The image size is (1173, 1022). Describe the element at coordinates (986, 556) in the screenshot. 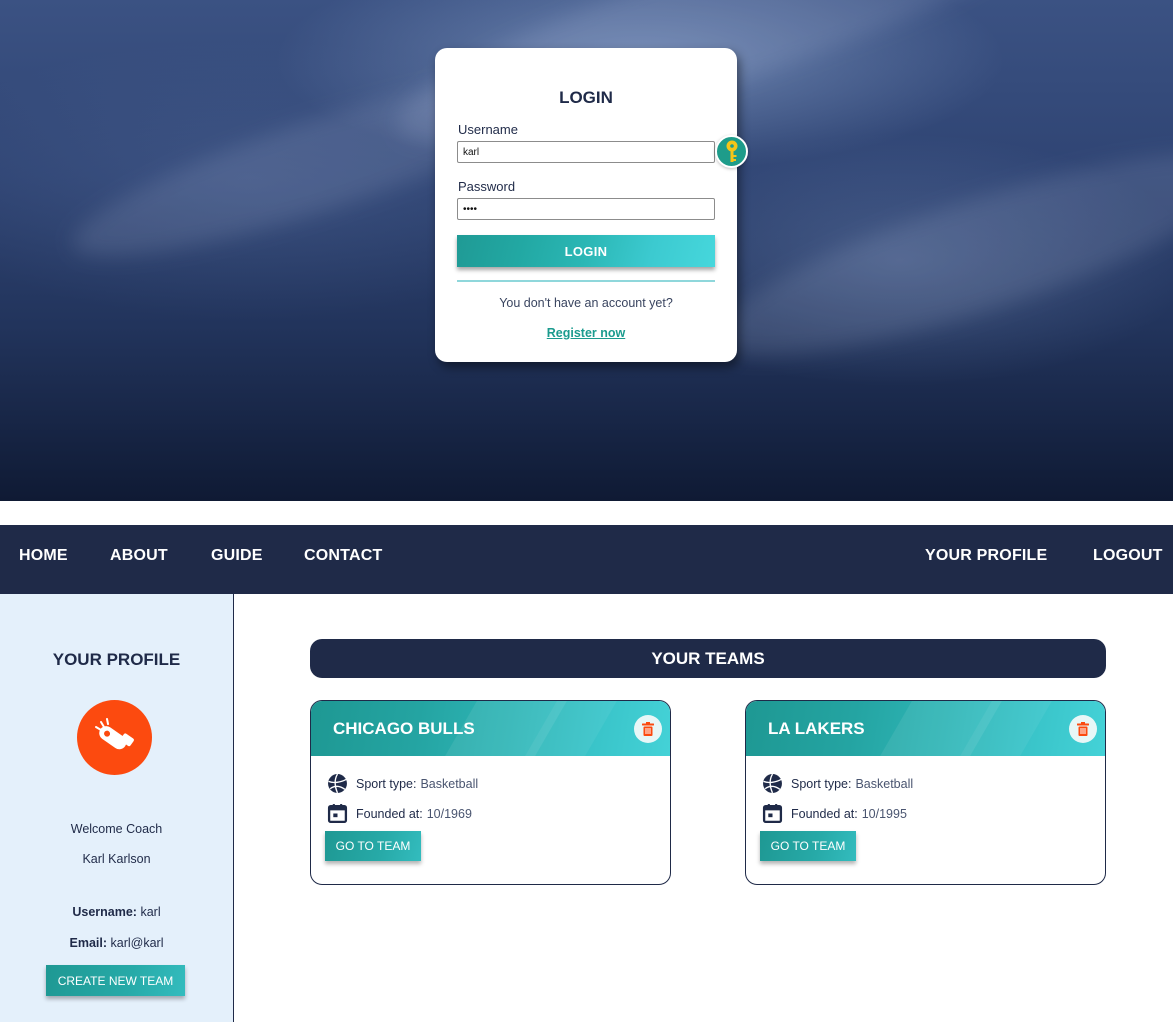

I see `nav-your-profile: YOUR PROFILE` at that location.